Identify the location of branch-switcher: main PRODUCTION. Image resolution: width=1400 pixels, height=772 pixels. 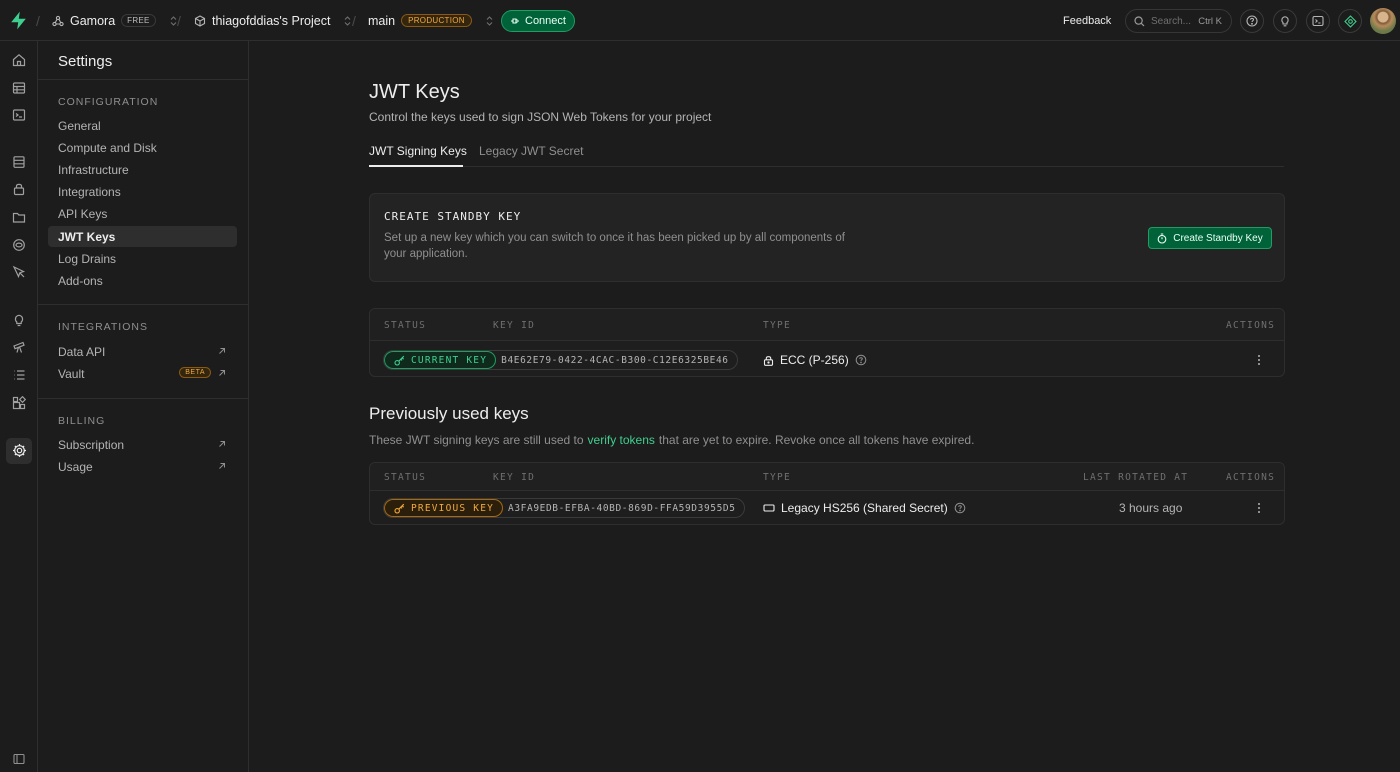
(430, 20).